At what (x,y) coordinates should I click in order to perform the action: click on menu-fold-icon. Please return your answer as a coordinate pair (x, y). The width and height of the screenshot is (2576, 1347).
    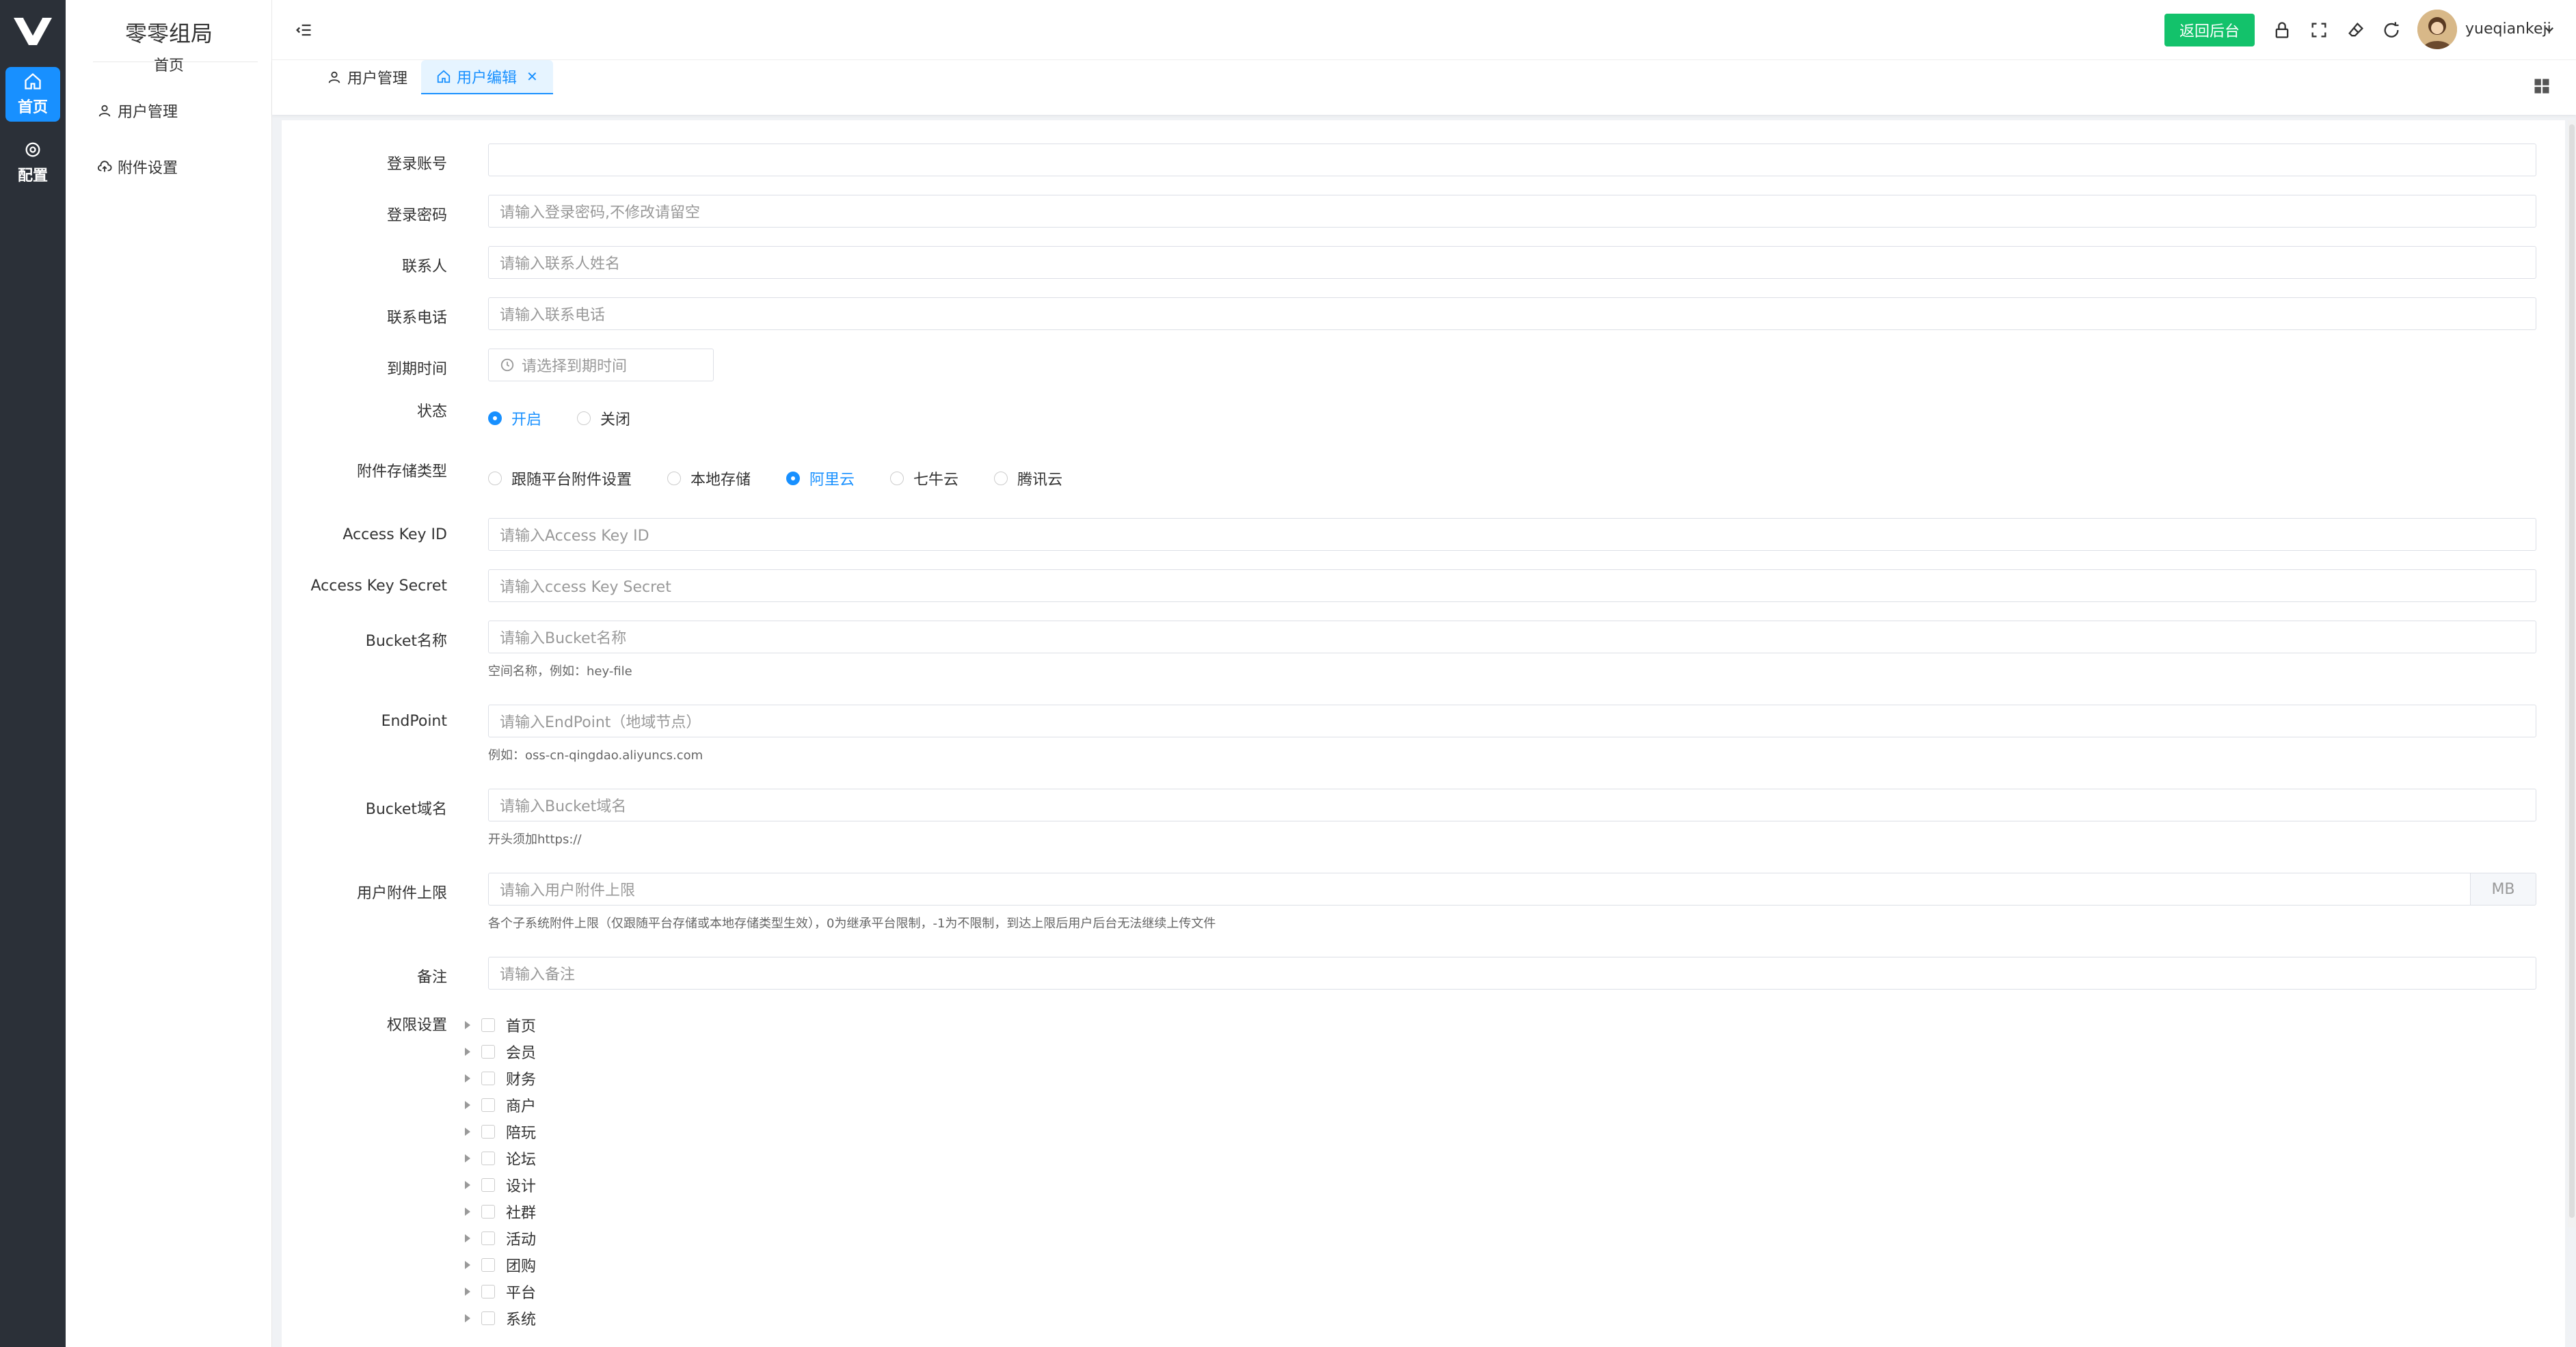
    Looking at the image, I should click on (303, 30).